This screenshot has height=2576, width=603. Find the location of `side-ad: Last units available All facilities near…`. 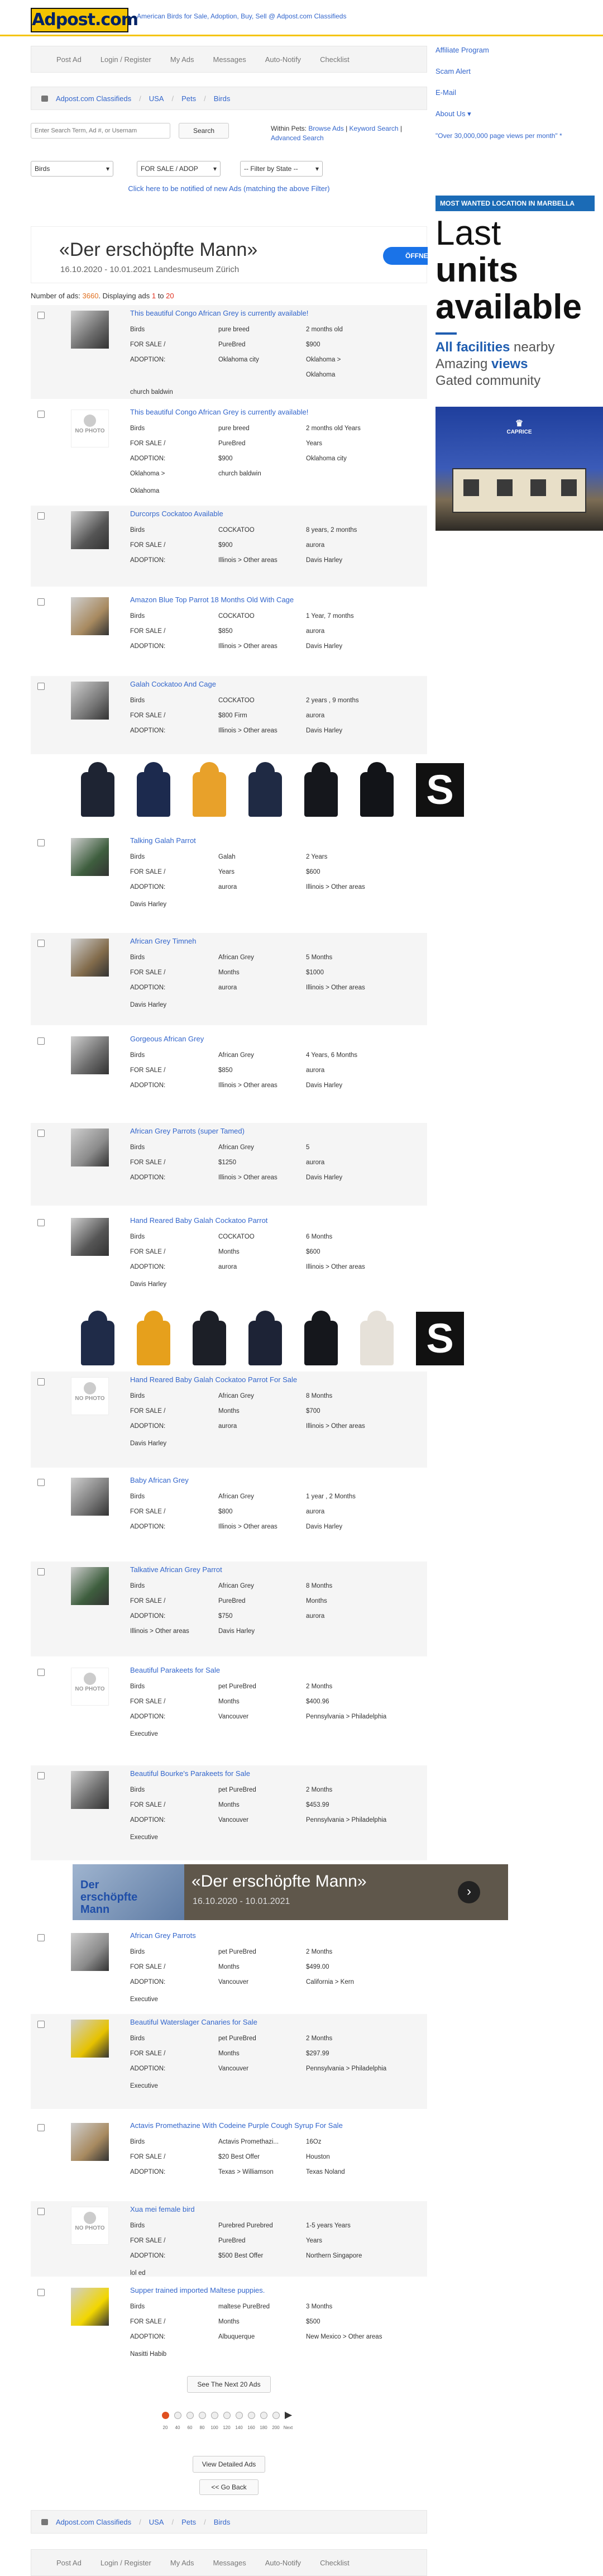

side-ad: Last units available All facilities near… is located at coordinates (519, 307).